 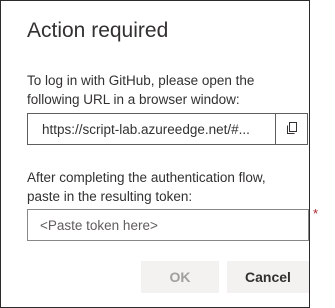 What do you see at coordinates (168, 225) in the screenshot?
I see `token-input` at bounding box center [168, 225].